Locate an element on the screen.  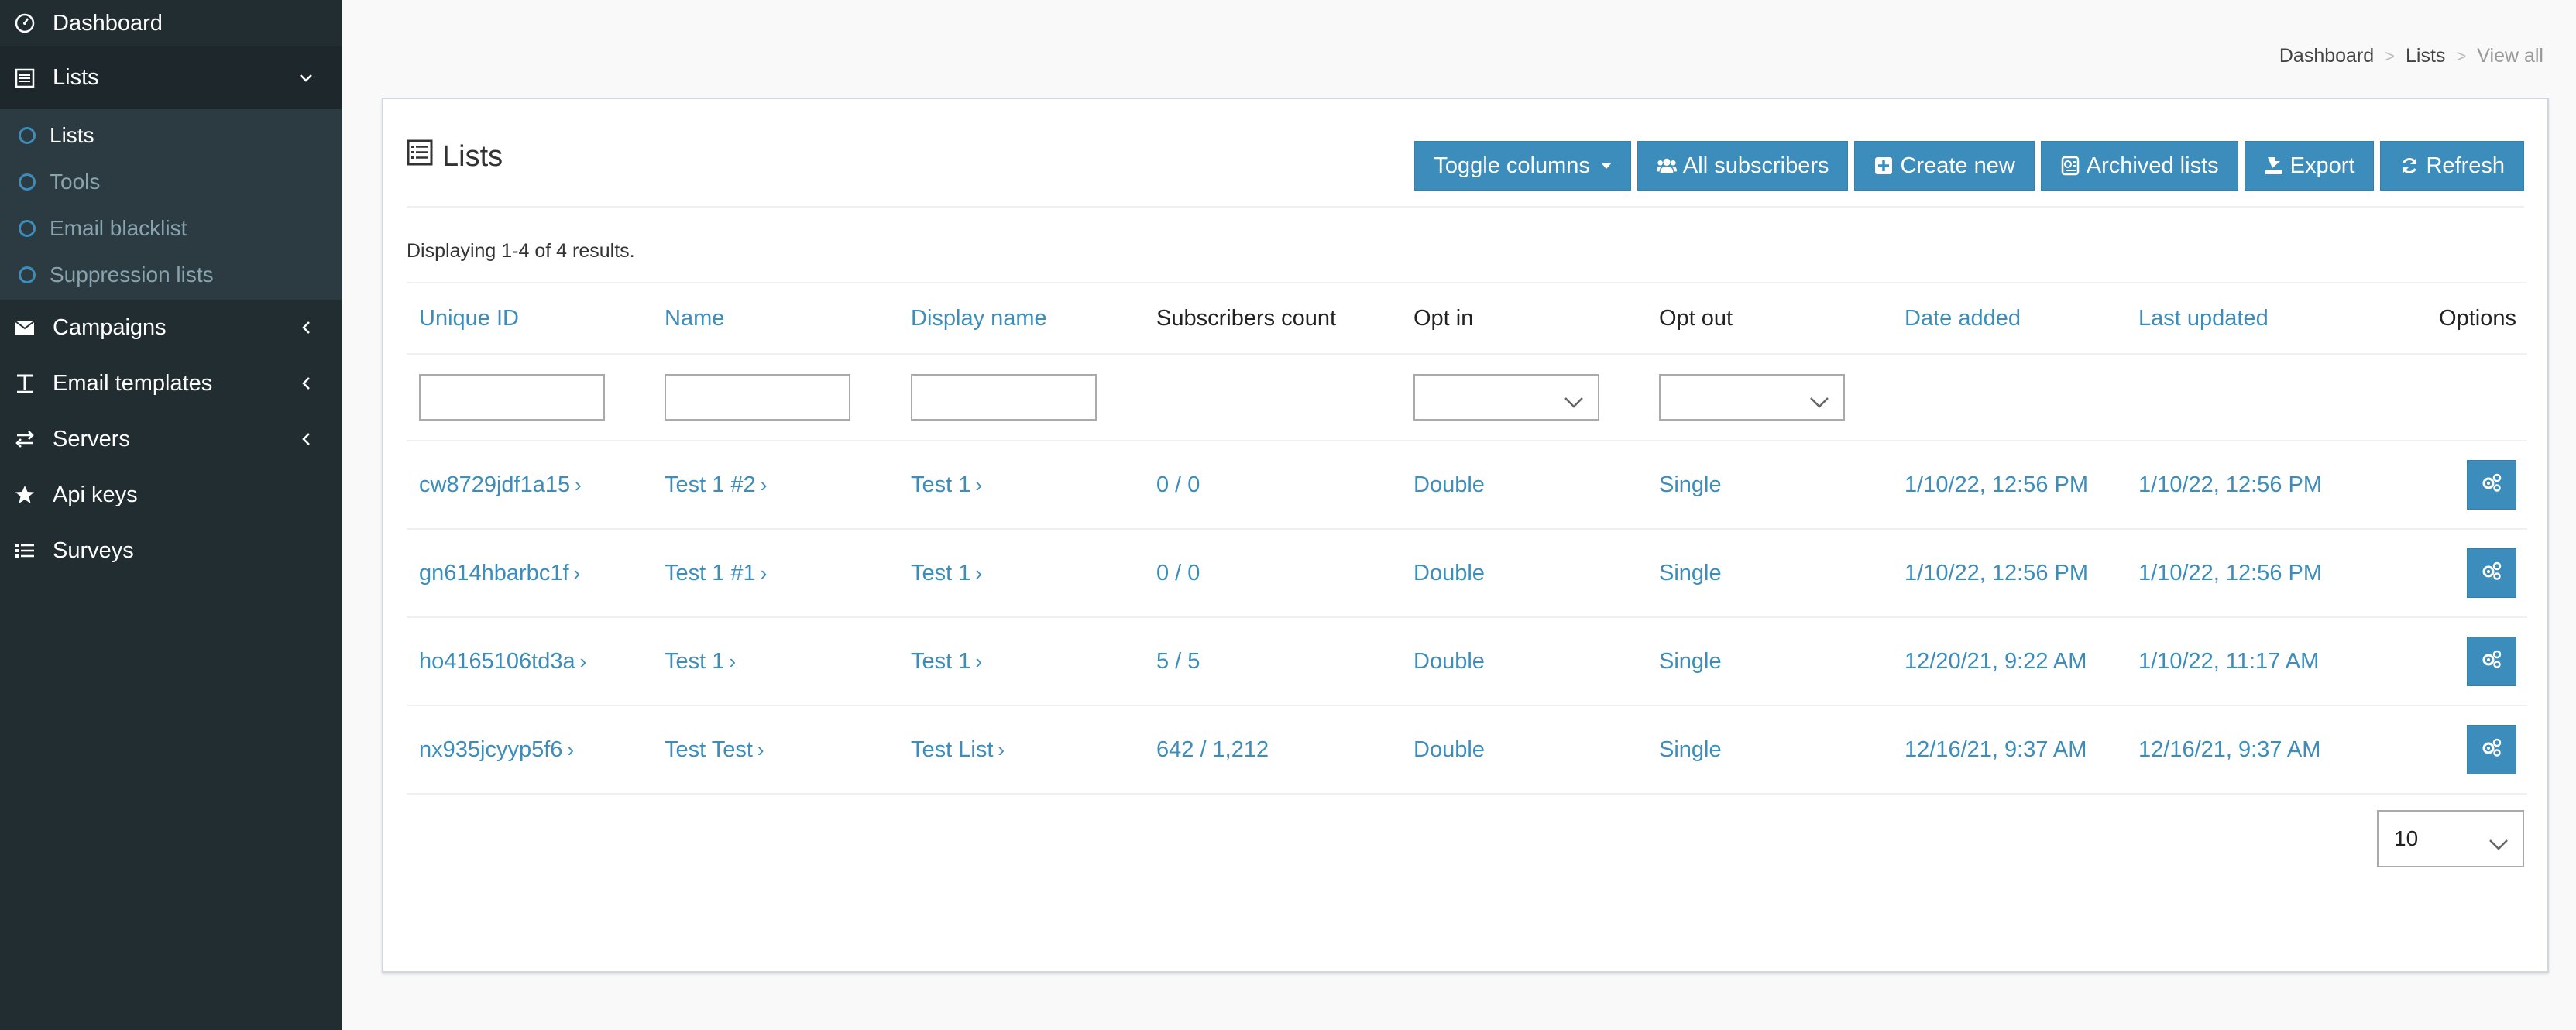
cell-unique-id: ho4165106td3a › is located at coordinates (529, 661).